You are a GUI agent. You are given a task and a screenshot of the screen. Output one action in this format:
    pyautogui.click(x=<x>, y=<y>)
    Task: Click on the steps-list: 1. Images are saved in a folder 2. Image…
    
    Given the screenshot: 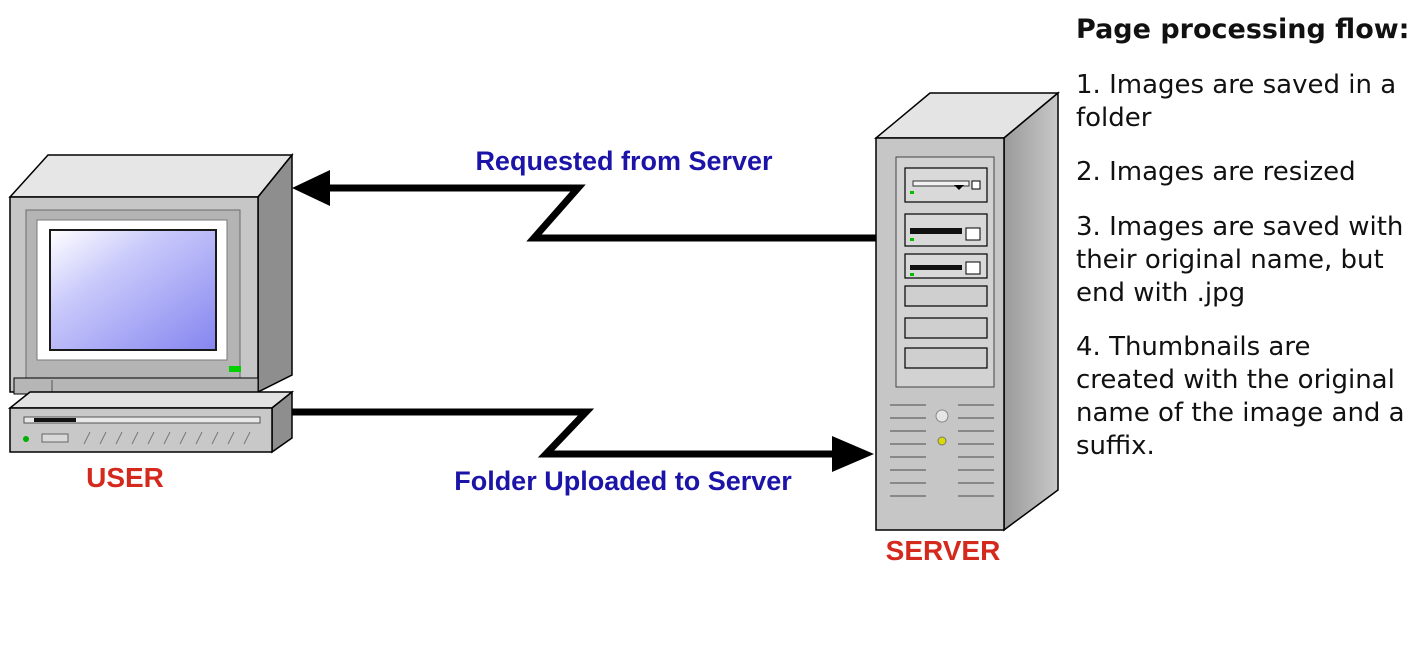 What is the action you would take?
    pyautogui.click(x=1245, y=266)
    